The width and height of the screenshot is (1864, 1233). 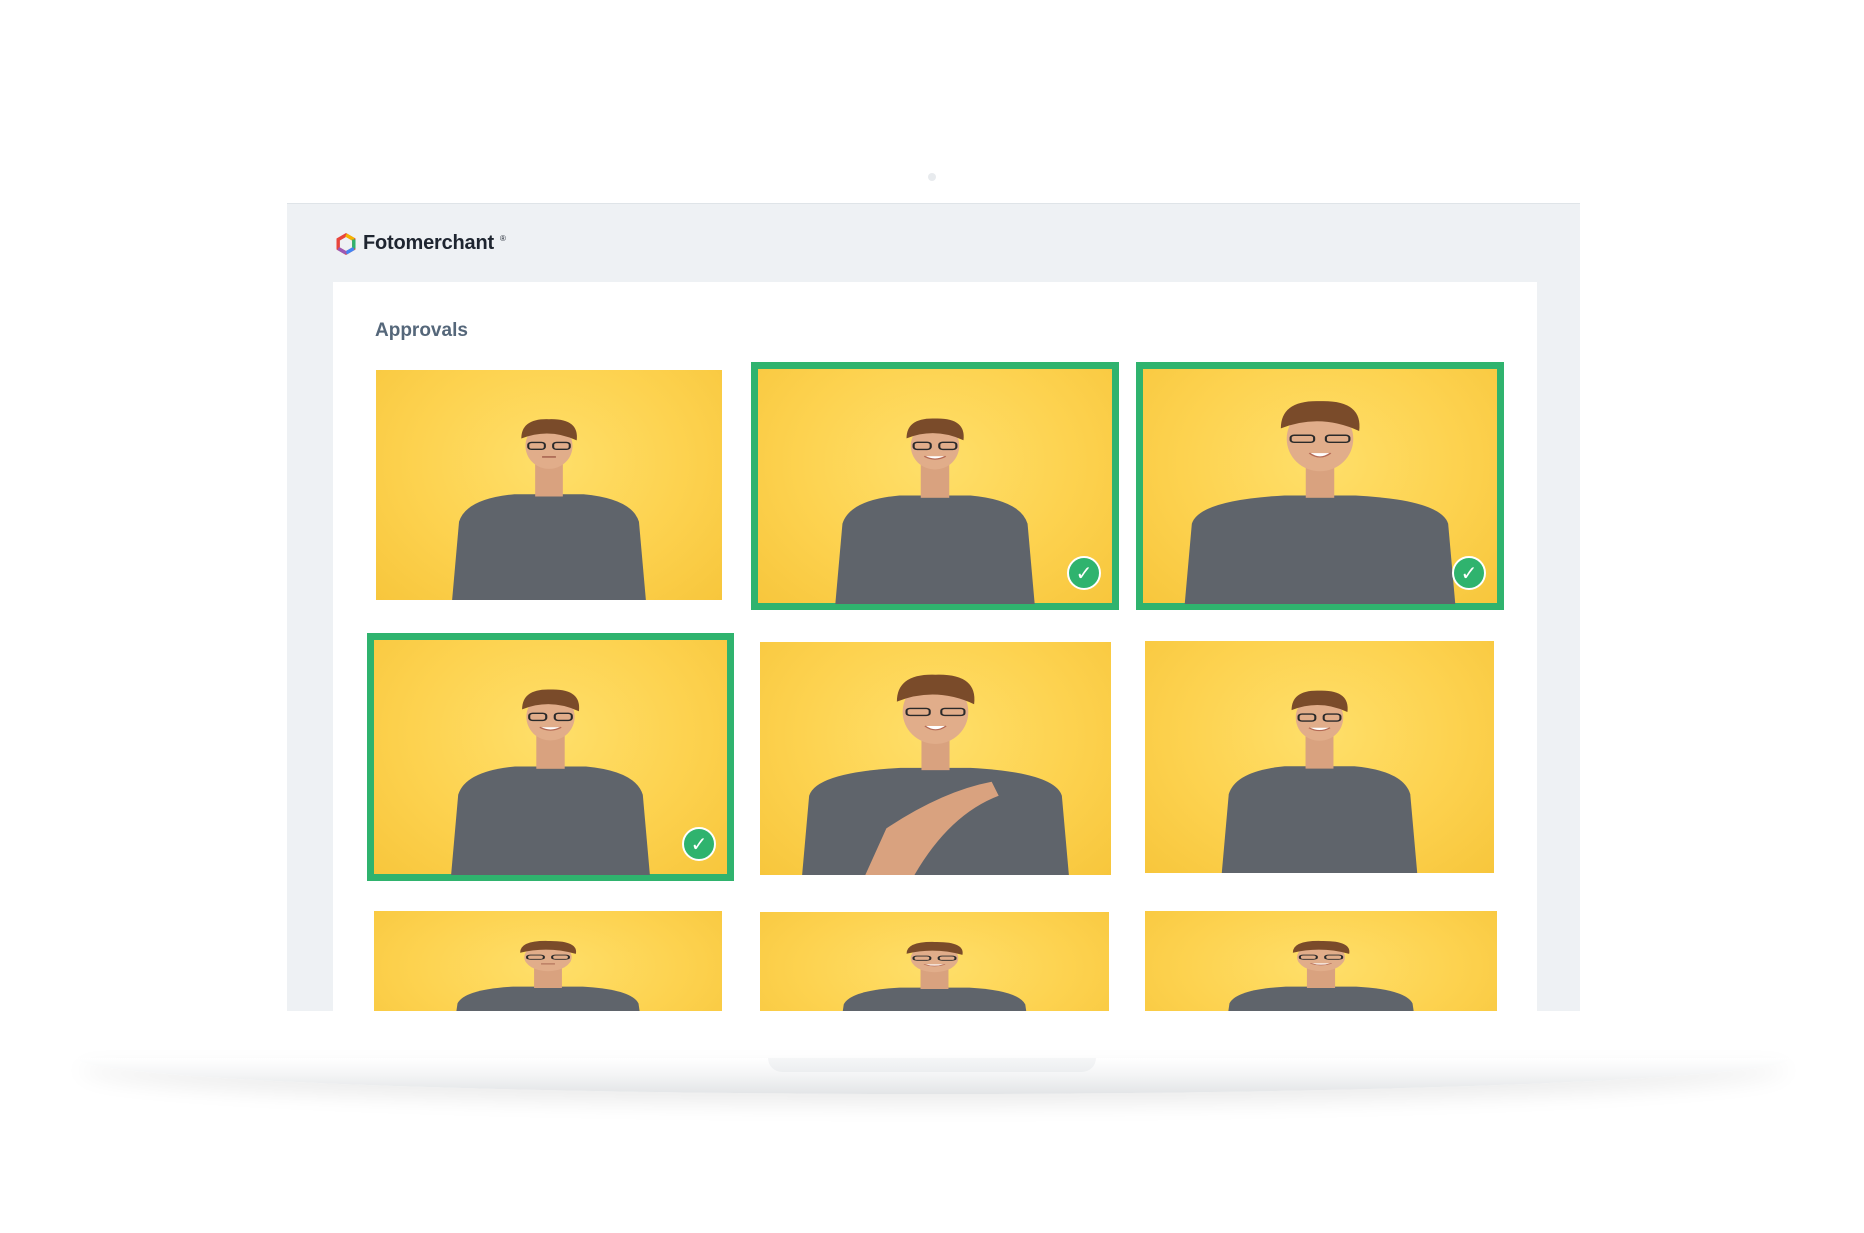 I want to click on brand-name: Fotomerchant, so click(x=428, y=243).